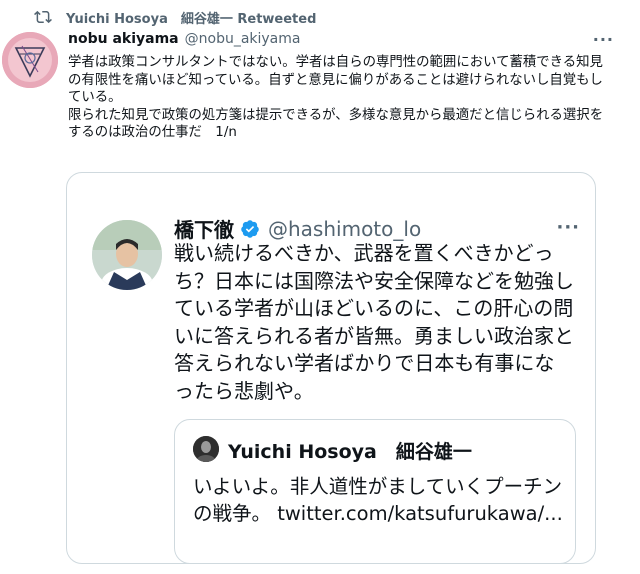 The image size is (640, 574). I want to click on retweet-indicator: Yuichi Hosoya 細谷雄一 Retweeted, so click(175, 17).